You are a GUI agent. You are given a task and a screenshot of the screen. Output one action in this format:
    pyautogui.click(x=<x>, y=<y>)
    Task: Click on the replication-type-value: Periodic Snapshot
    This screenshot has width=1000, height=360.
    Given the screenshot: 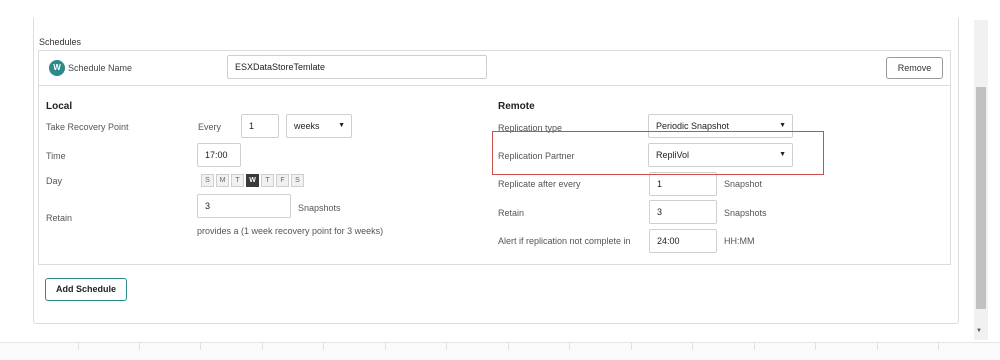 What is the action you would take?
    pyautogui.click(x=693, y=126)
    